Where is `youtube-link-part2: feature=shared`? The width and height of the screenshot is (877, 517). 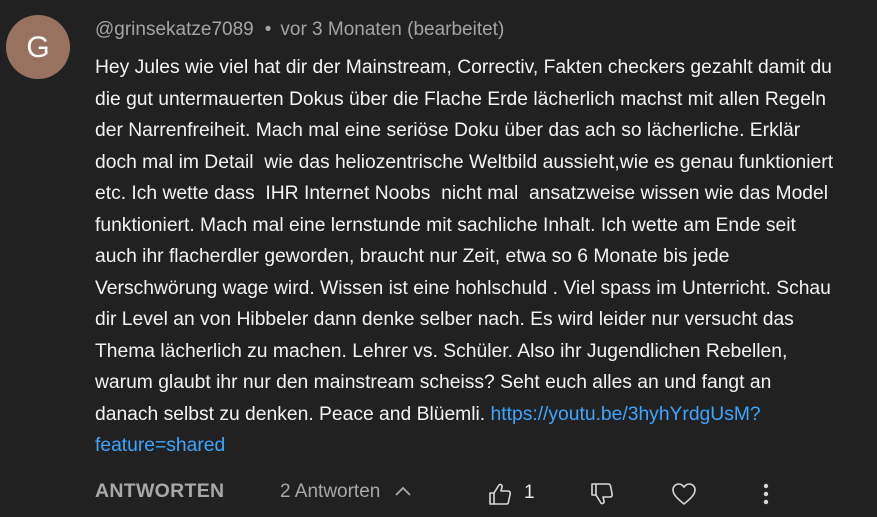 youtube-link-part2: feature=shared is located at coordinates (160, 445).